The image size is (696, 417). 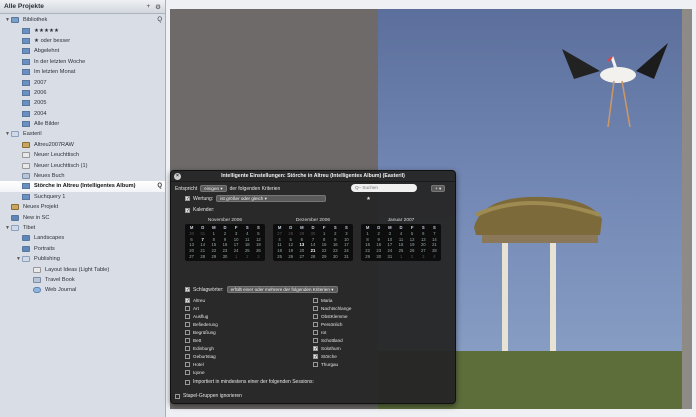 What do you see at coordinates (246, 332) in the screenshot?
I see `keyword-item: Begrüßung` at bounding box center [246, 332].